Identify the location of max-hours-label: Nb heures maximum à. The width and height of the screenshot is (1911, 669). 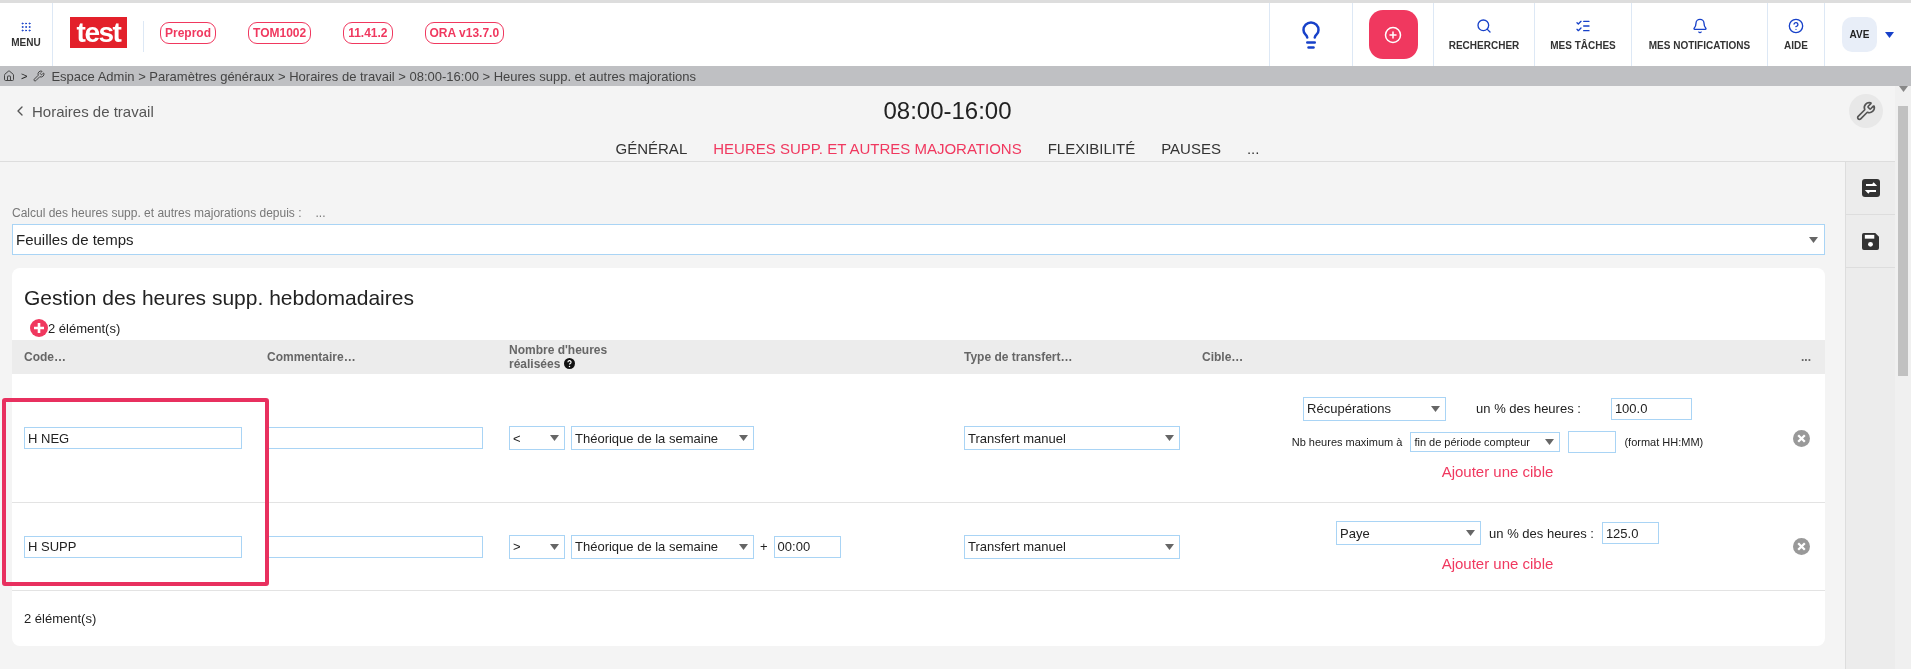
(1347, 441).